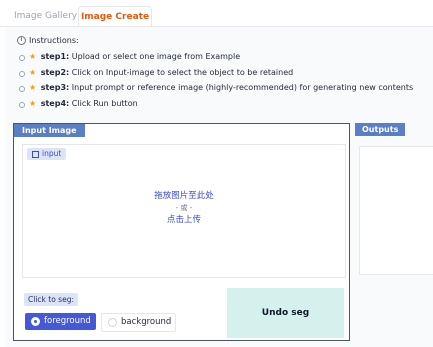 Image resolution: width=433 pixels, height=347 pixels. I want to click on step-name: step2:, so click(55, 72).